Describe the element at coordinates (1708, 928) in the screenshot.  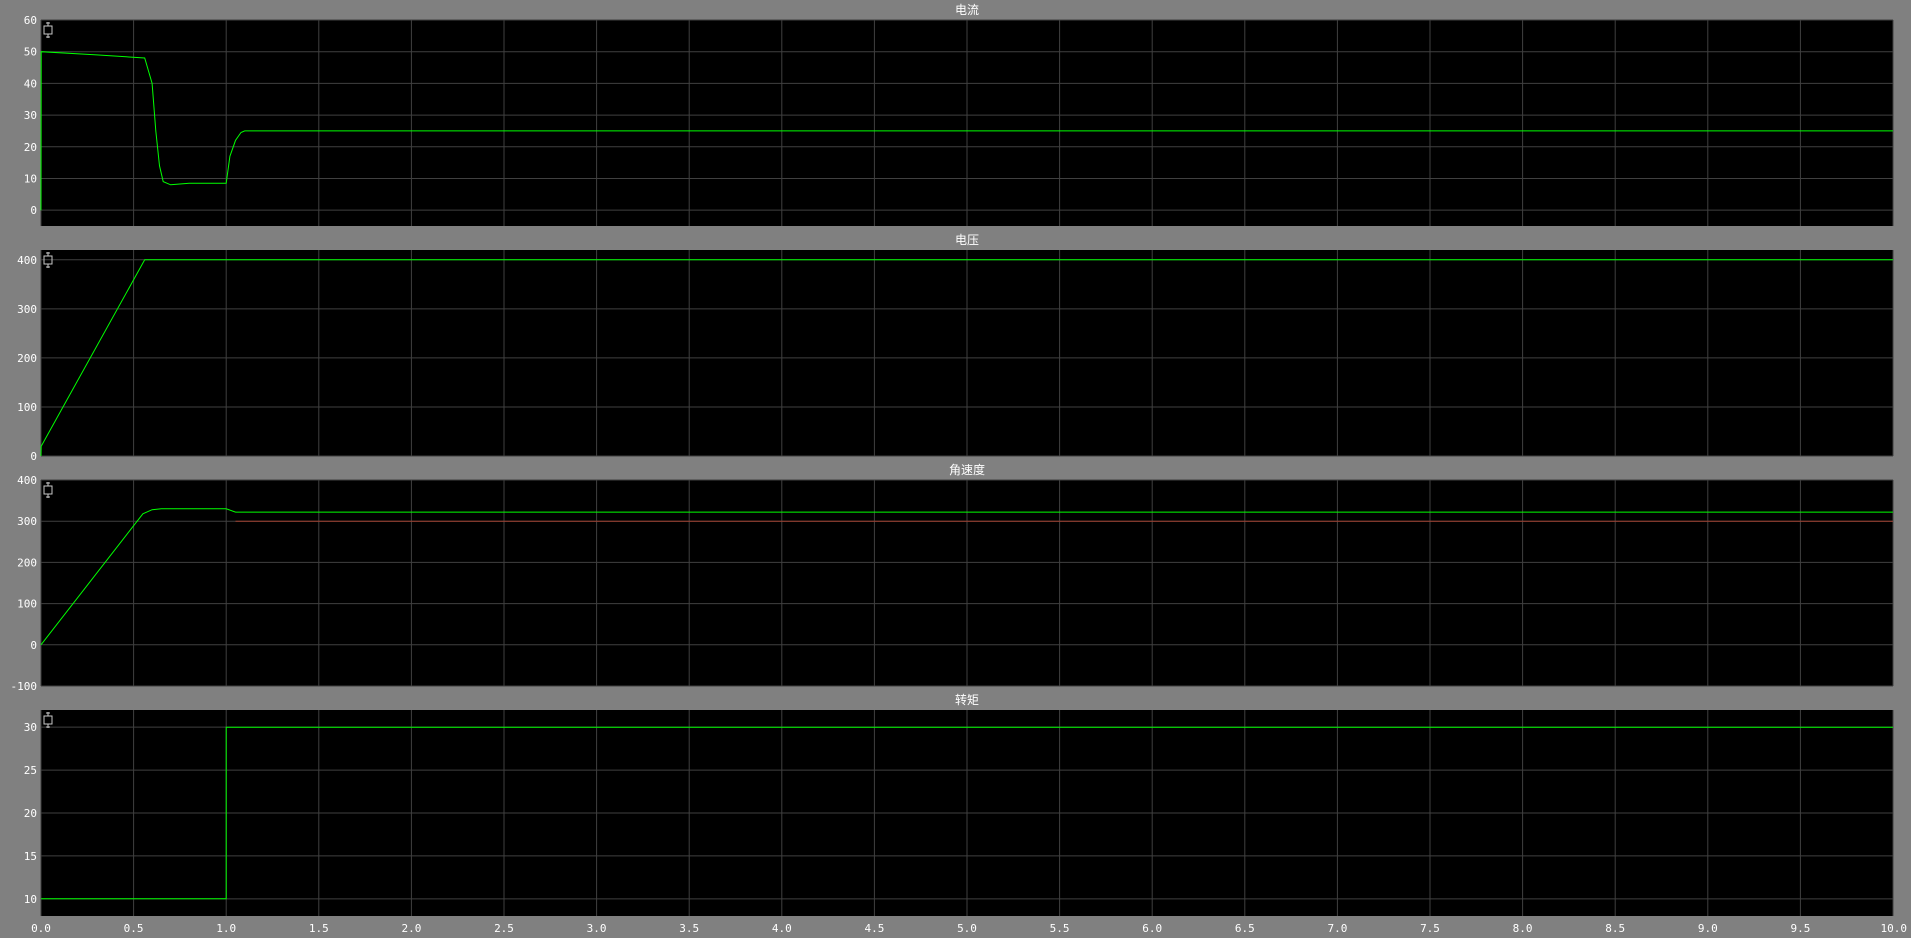
I see `x-tick-label: 9.0` at that location.